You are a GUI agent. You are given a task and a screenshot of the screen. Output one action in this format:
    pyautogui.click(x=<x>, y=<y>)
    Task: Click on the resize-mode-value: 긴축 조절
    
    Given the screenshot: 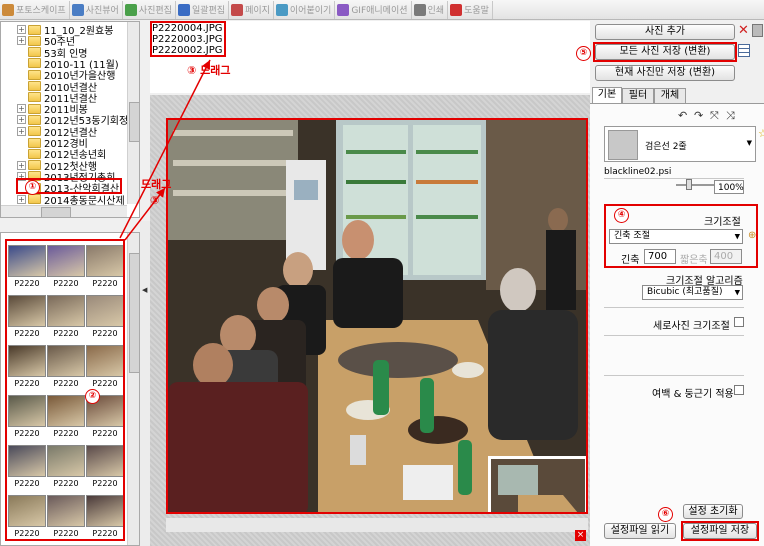 What is the action you would take?
    pyautogui.click(x=632, y=236)
    